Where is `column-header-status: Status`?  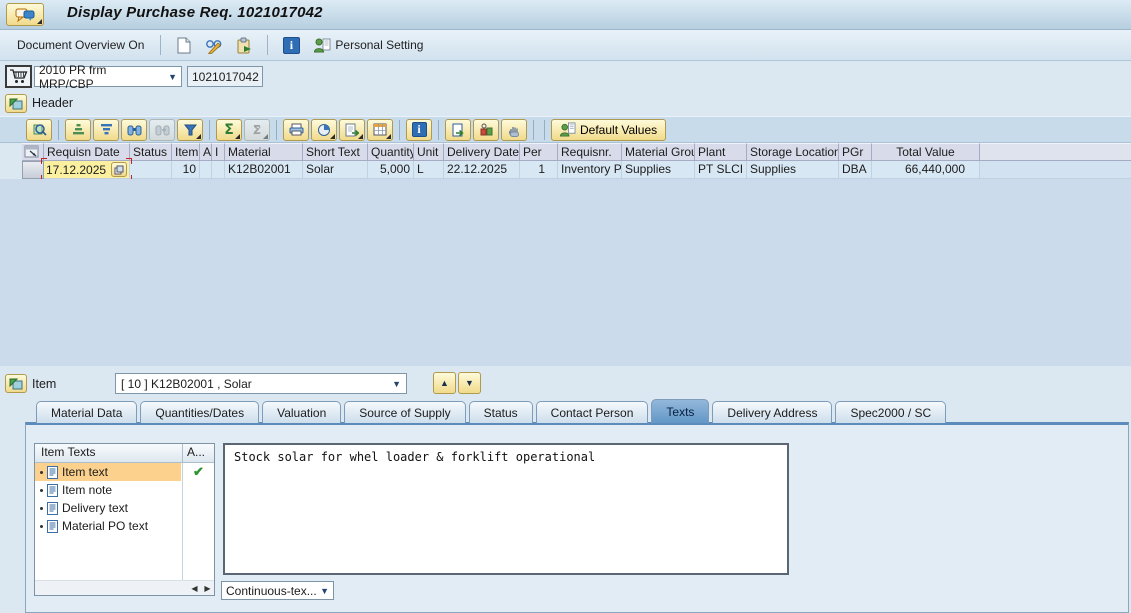
column-header-status: Status is located at coordinates (151, 152).